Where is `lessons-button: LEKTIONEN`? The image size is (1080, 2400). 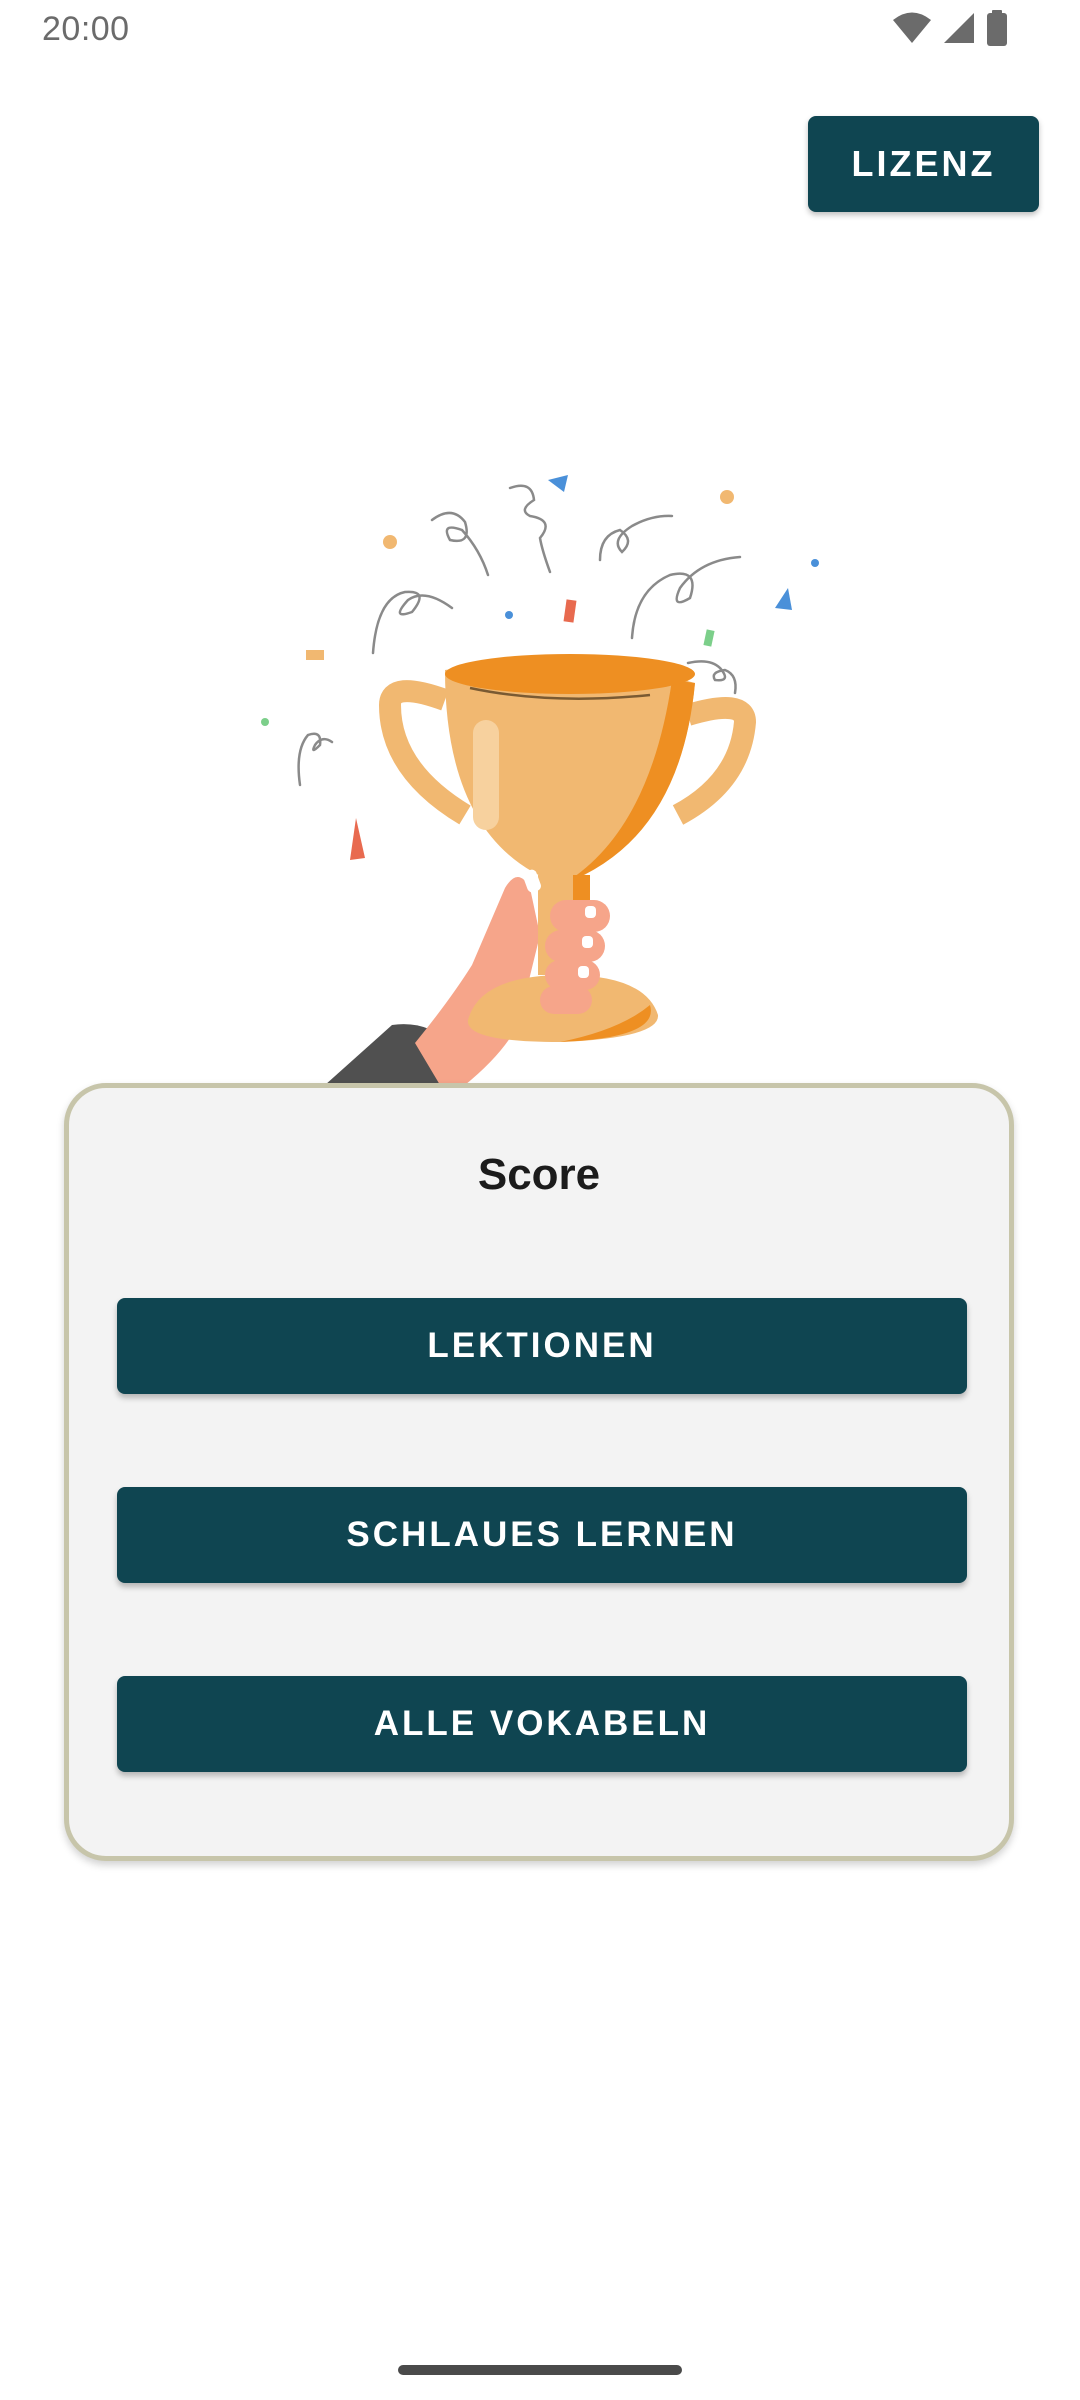 lessons-button: LEKTIONEN is located at coordinates (542, 1346).